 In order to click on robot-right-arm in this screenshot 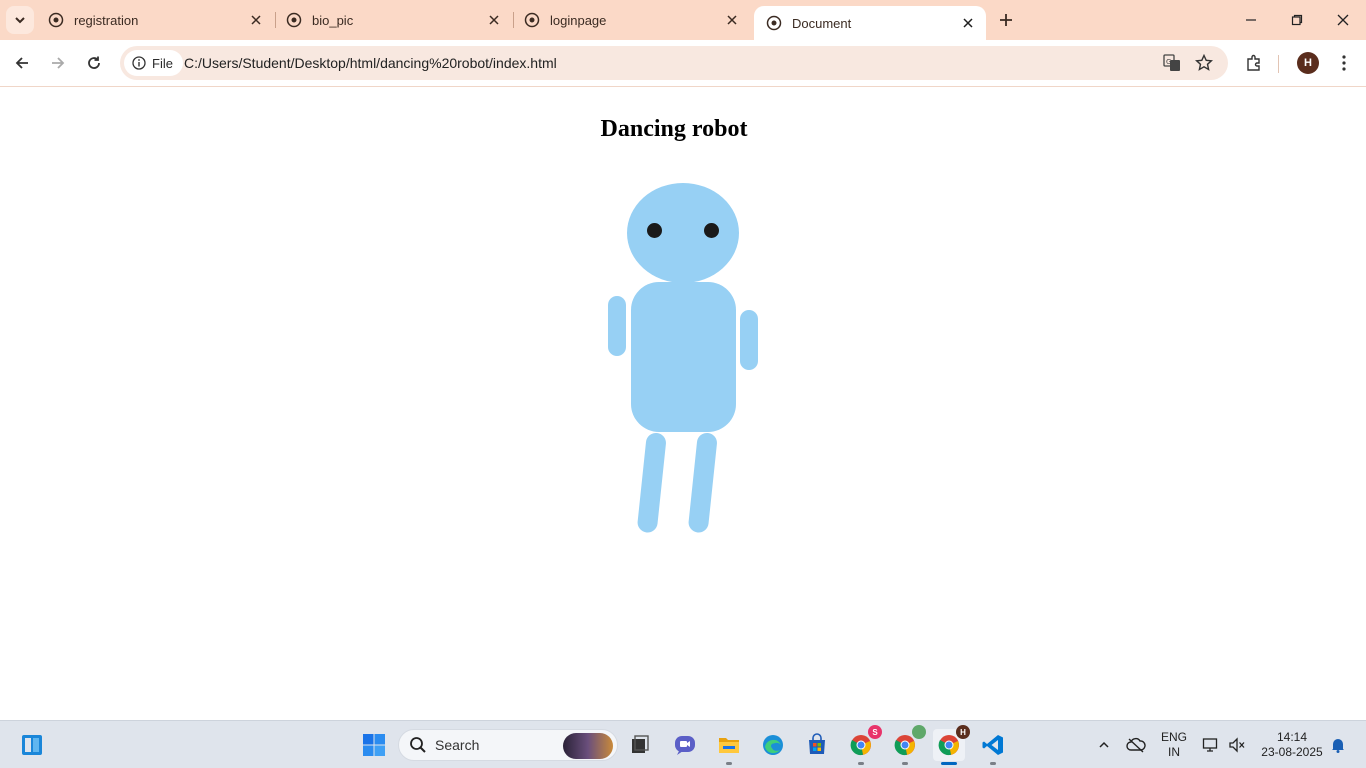, I will do `click(749, 340)`.